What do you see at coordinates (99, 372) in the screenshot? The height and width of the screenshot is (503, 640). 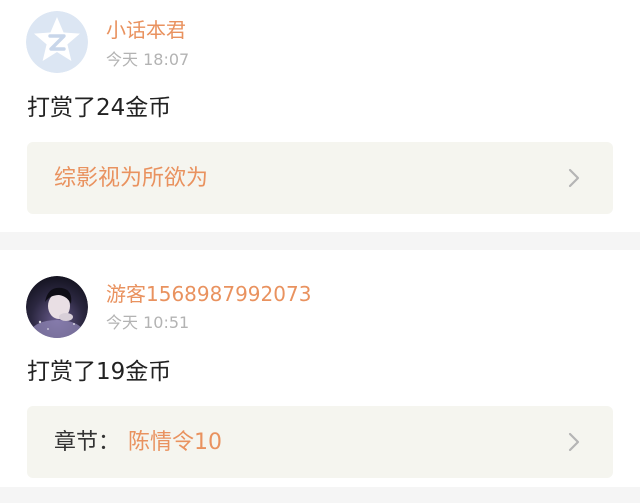 I see `reward-text: 打赏了19金币` at bounding box center [99, 372].